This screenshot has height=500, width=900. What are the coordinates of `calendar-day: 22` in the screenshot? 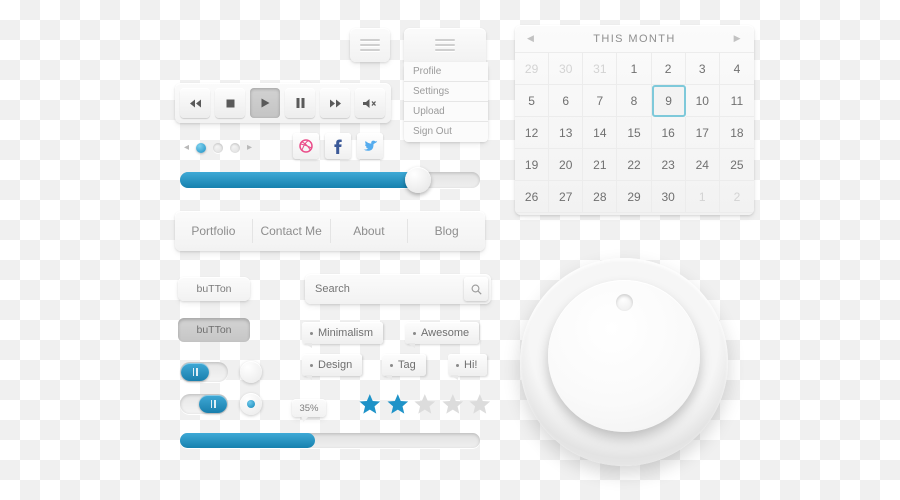 It's located at (634, 165).